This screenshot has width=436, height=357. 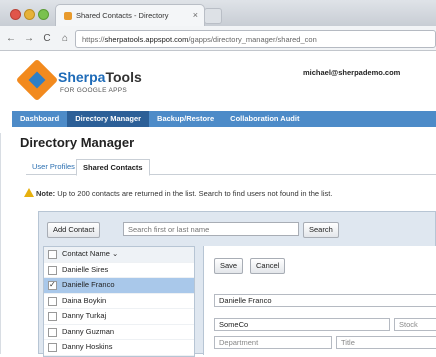 What do you see at coordinates (273, 342) in the screenshot?
I see `department-field: Department` at bounding box center [273, 342].